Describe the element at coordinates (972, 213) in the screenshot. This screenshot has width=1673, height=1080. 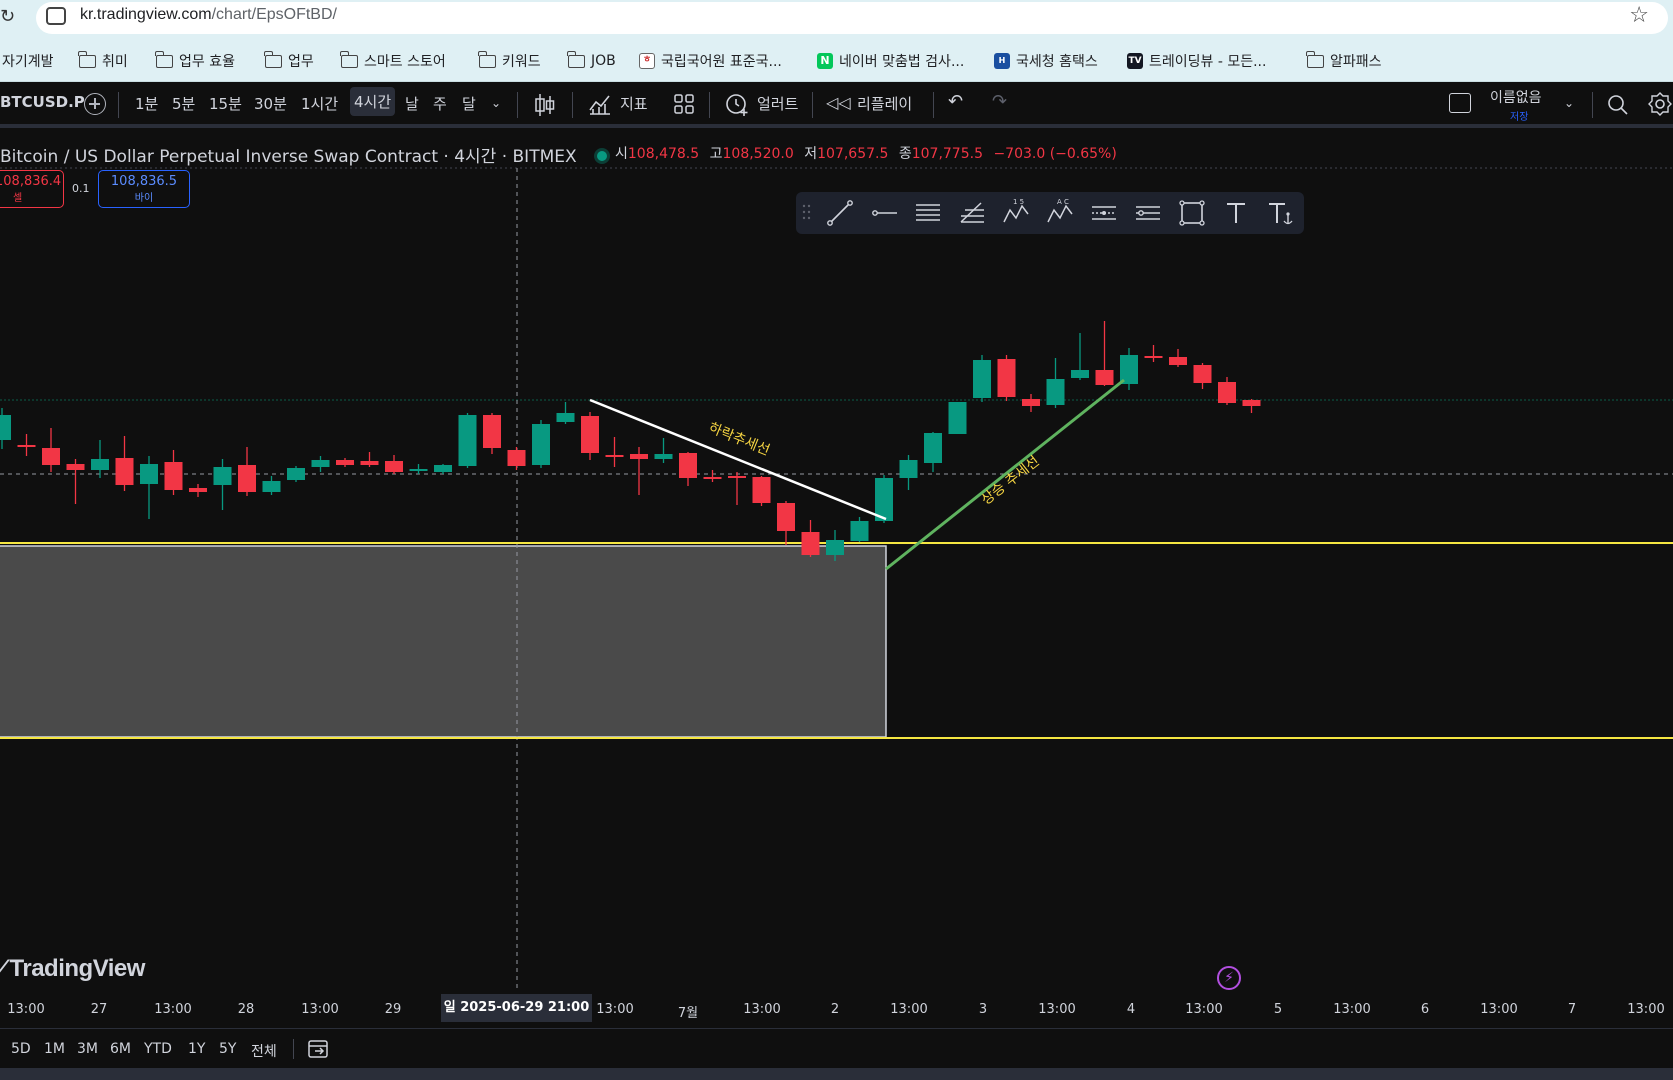
I see `fib-retracement-icon` at that location.